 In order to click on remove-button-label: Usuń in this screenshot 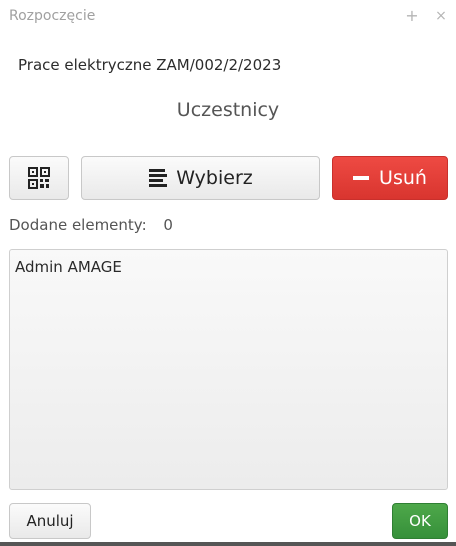, I will do `click(403, 178)`.